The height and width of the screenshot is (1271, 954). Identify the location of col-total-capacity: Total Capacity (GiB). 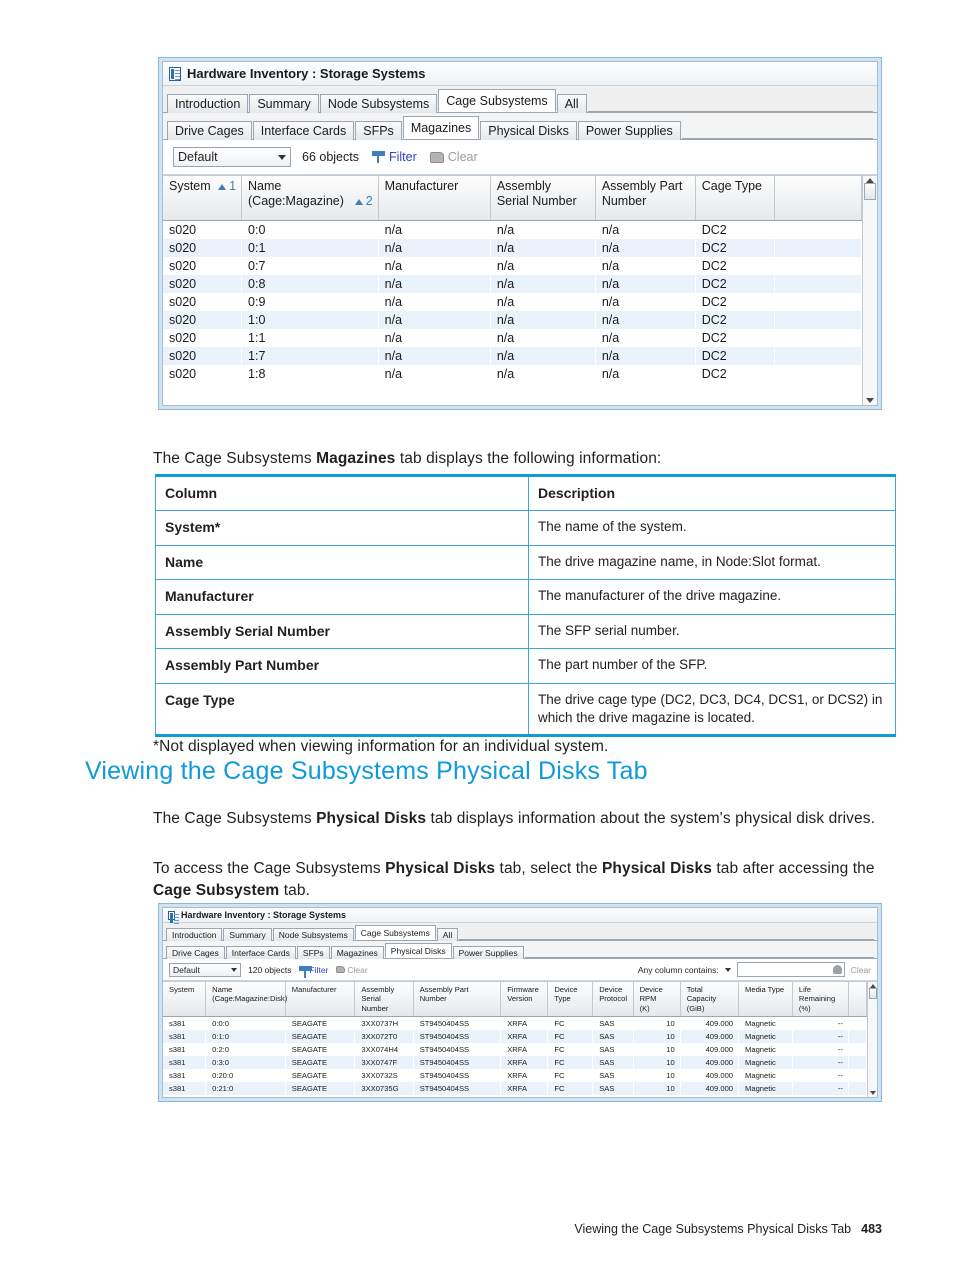
(710, 999).